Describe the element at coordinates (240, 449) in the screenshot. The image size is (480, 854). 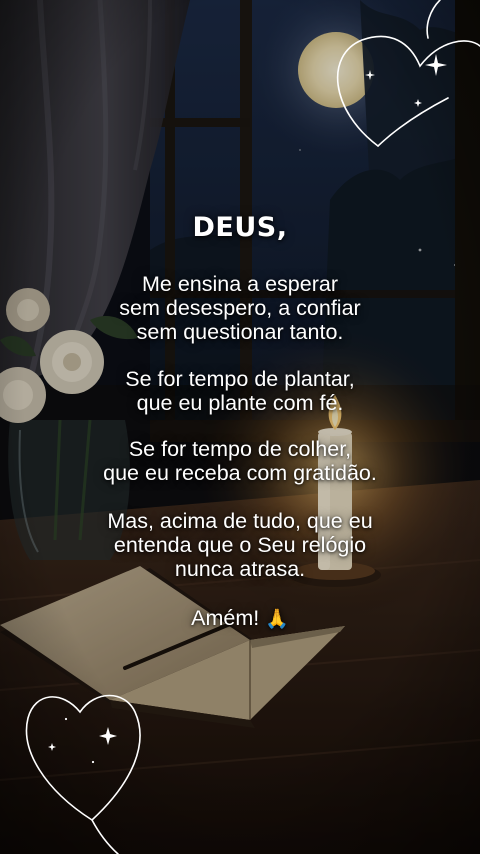
I see `stanza-line: Se for tempo de colher,` at that location.